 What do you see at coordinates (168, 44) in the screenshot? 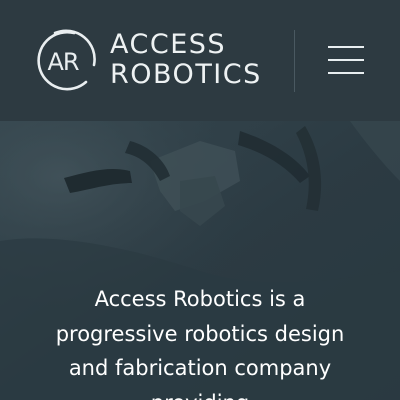
I see `brand-line-1: ACCESS` at bounding box center [168, 44].